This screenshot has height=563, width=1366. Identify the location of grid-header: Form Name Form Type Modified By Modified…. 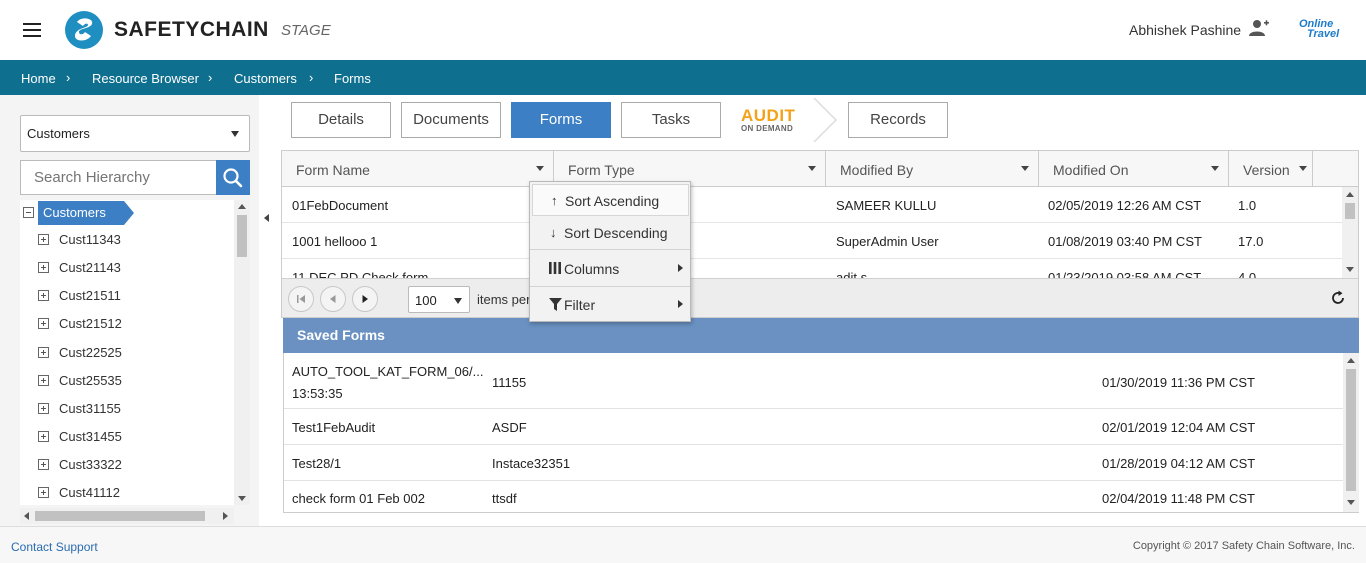
(820, 169).